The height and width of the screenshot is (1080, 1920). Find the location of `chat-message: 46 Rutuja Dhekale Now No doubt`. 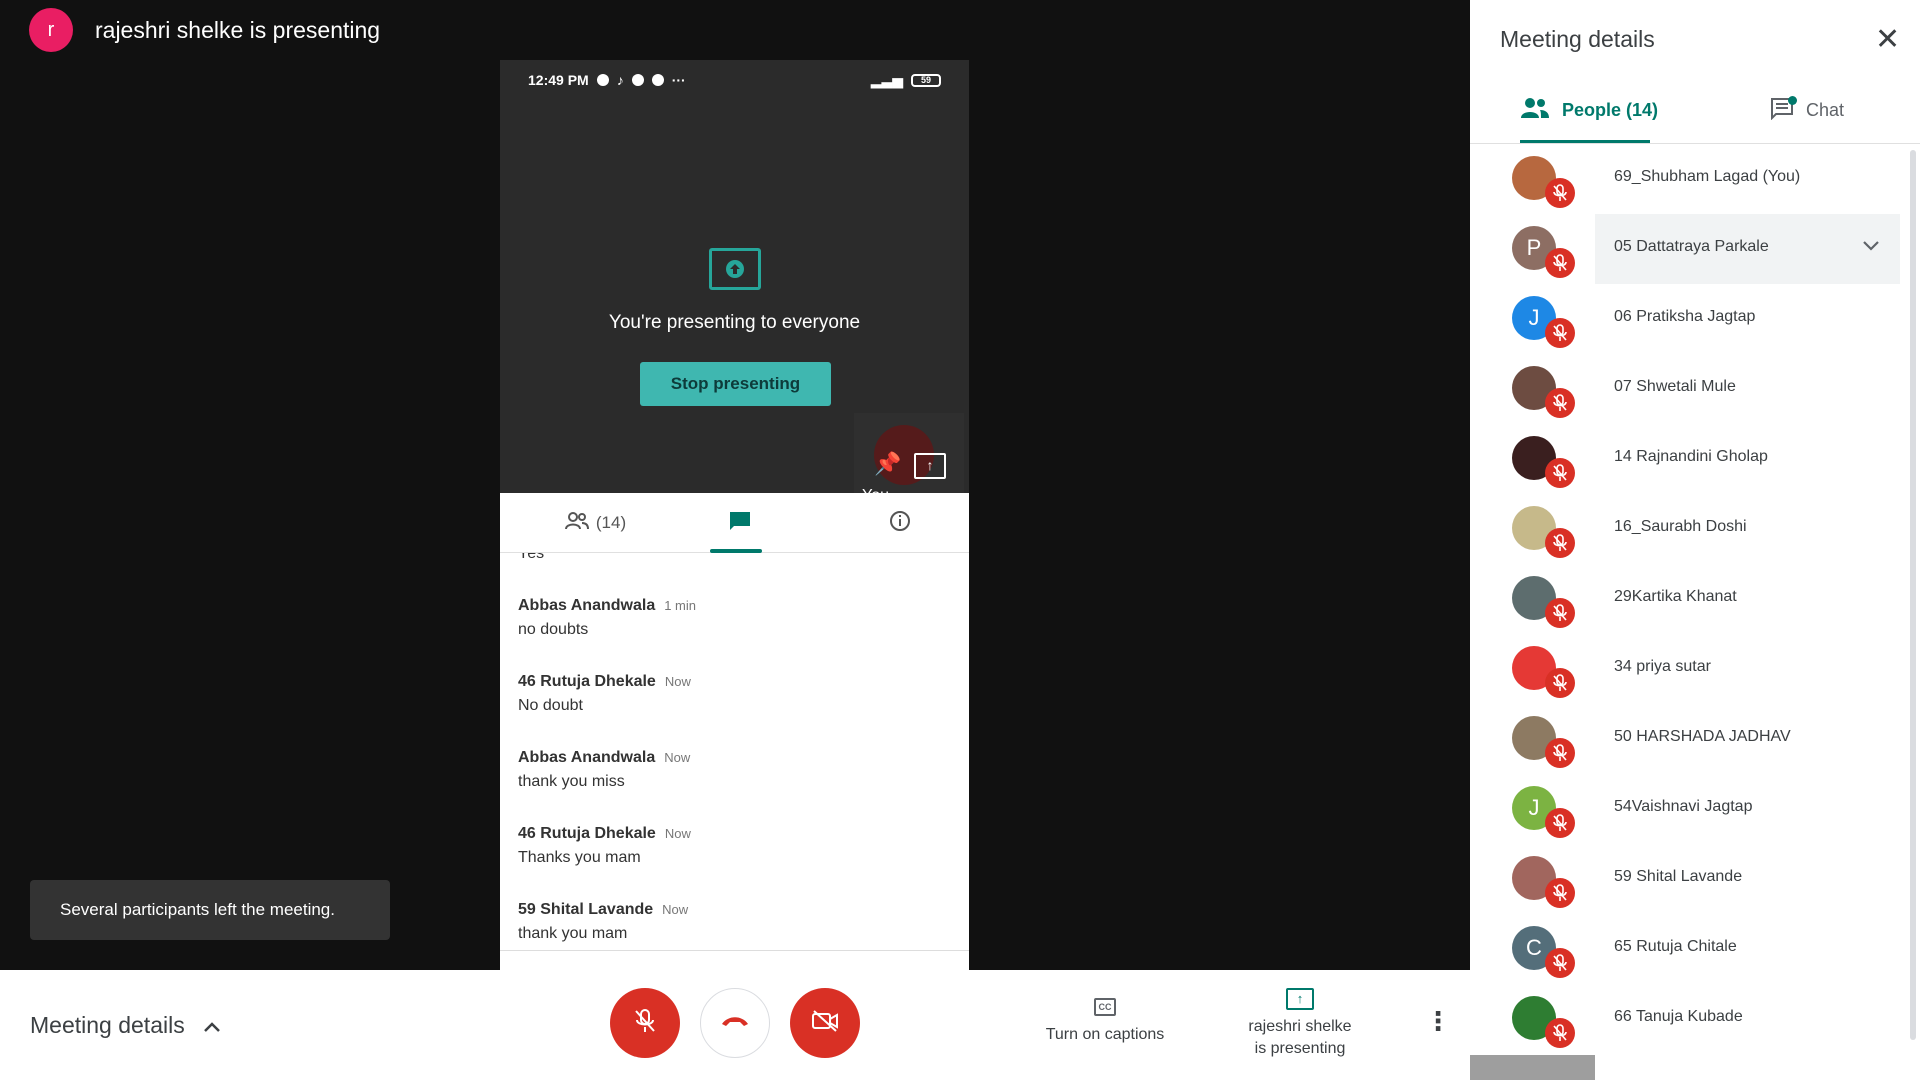

chat-message: 46 Rutuja Dhekale Now No doubt is located at coordinates (604, 694).